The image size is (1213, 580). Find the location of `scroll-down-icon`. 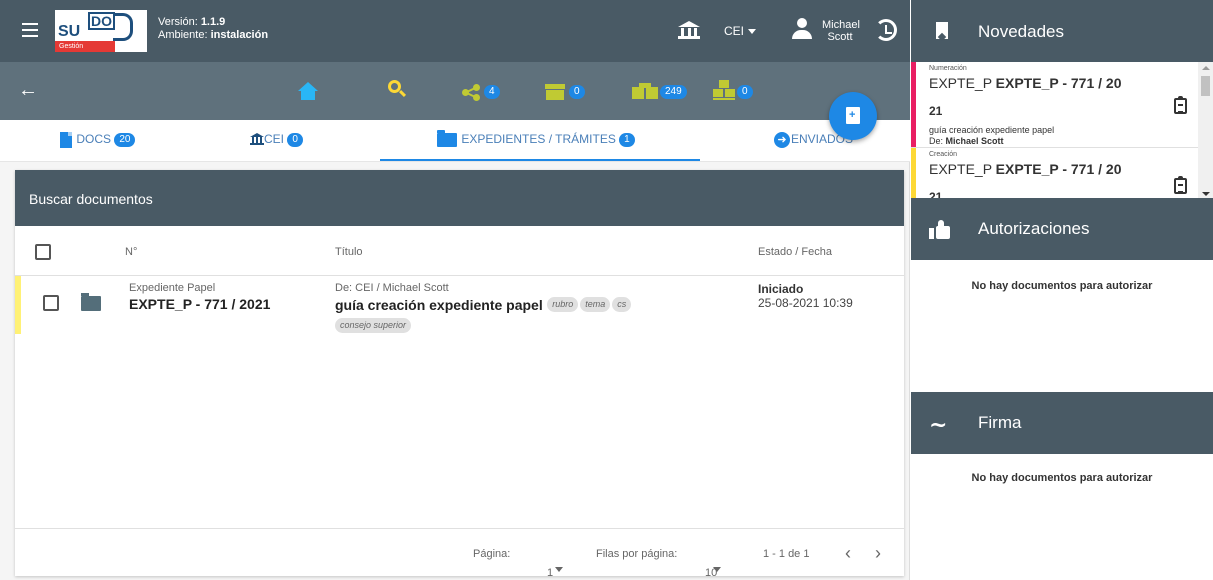

scroll-down-icon is located at coordinates (1206, 194).